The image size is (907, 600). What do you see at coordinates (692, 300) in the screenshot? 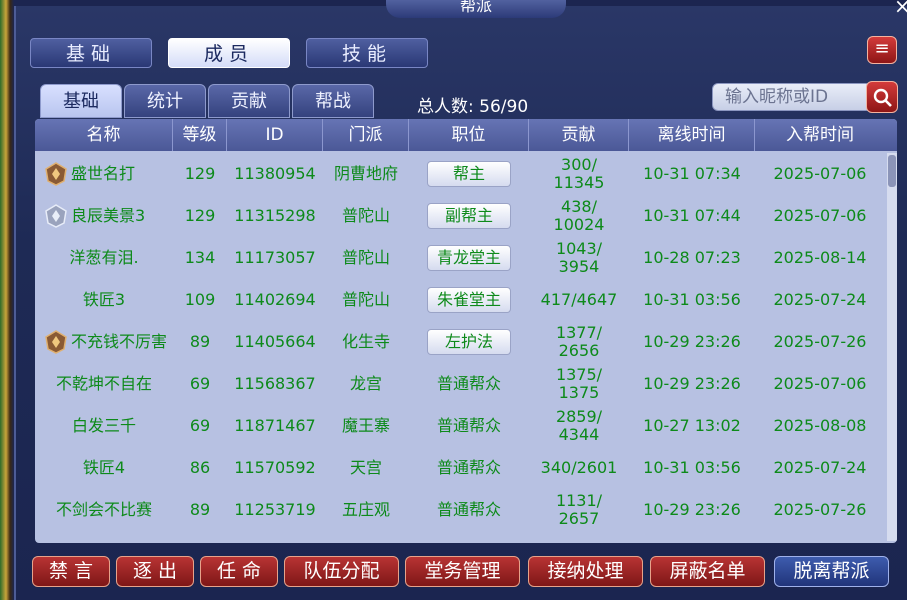
I see `cell-offline-time: 10-31 03:56` at bounding box center [692, 300].